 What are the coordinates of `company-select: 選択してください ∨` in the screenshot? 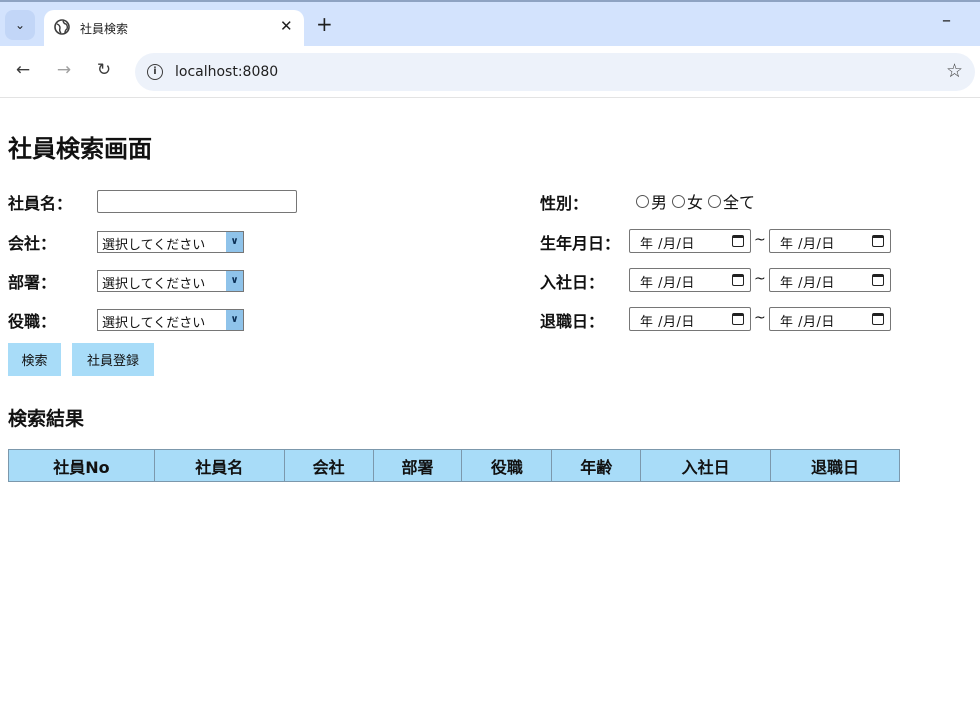 It's located at (170, 242).